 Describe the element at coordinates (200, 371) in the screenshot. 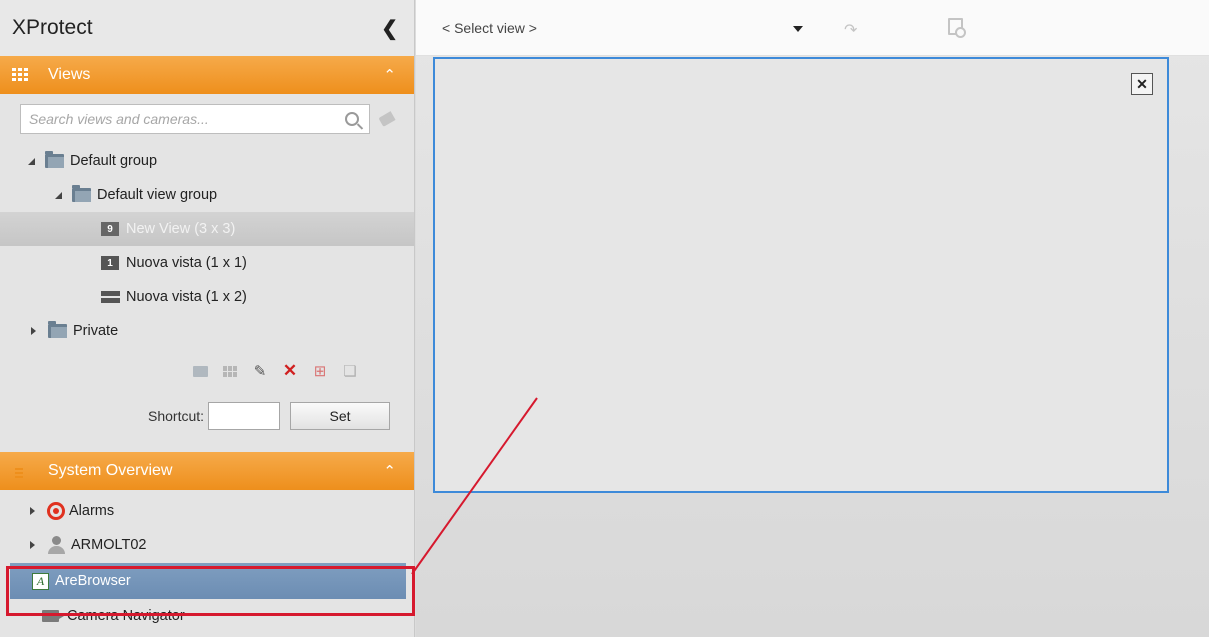

I see `new-group-icon` at that location.